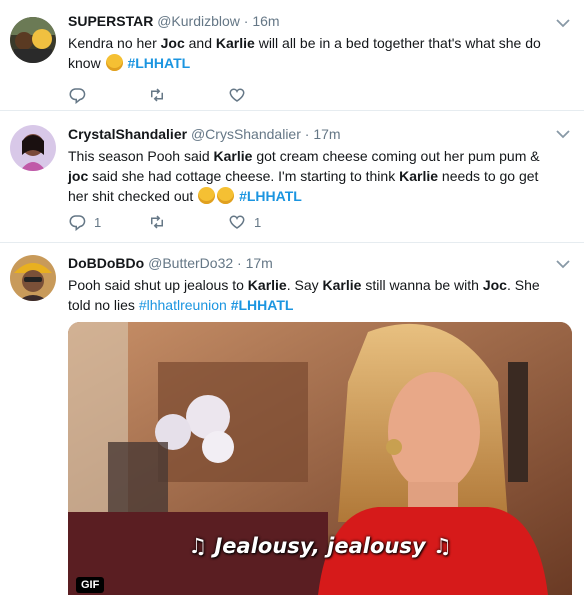 The height and width of the screenshot is (595, 584). Describe the element at coordinates (78, 176) in the screenshot. I see `highlighted-keyword: joc` at that location.